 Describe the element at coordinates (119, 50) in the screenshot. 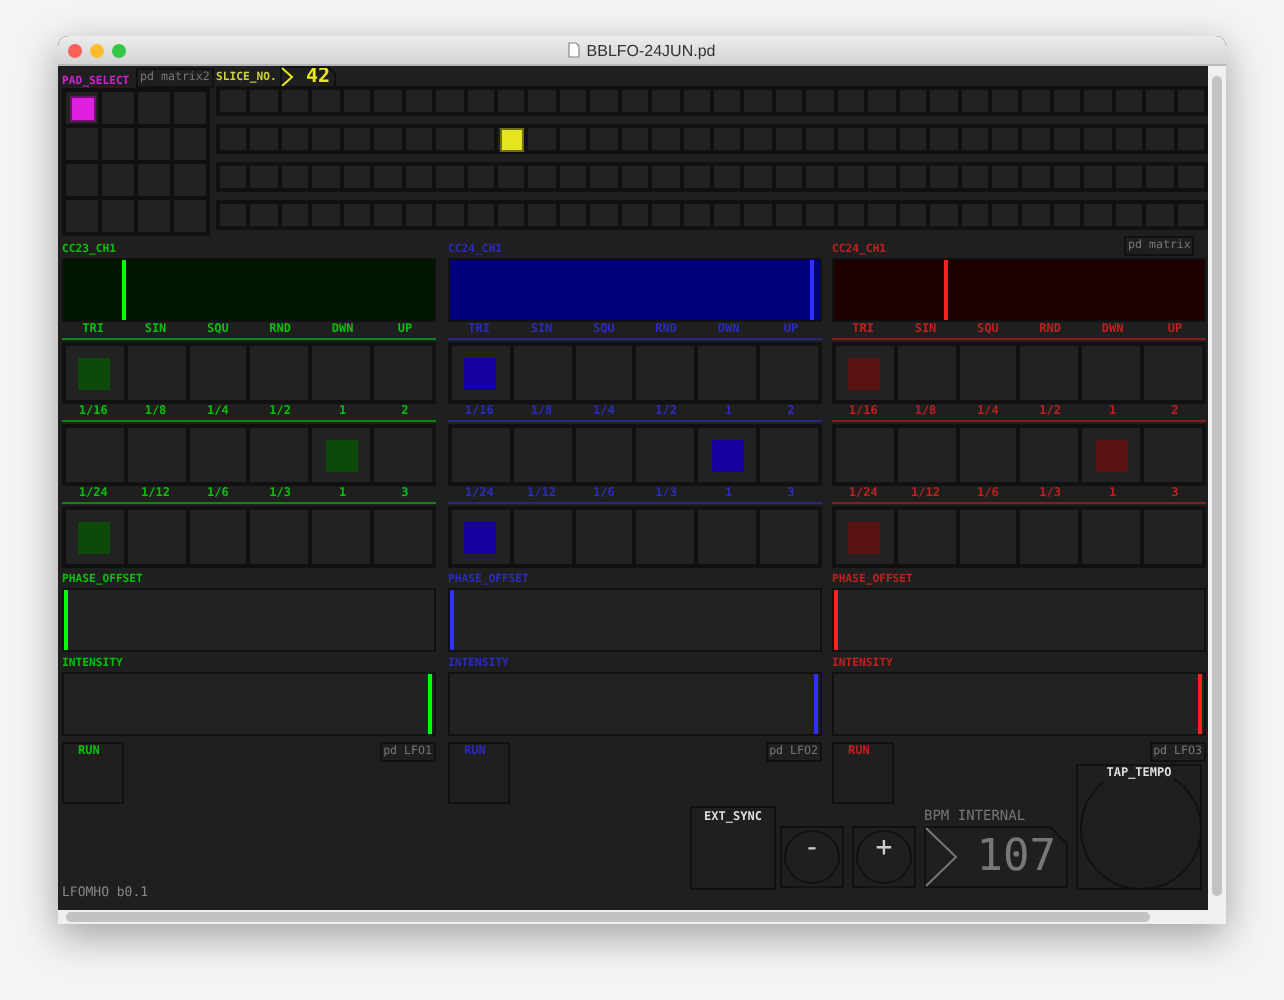

I see `zoom-button` at that location.